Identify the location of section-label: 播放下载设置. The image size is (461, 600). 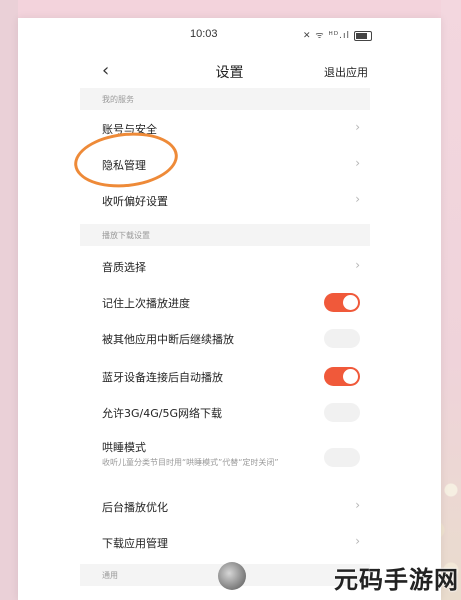
(126, 235).